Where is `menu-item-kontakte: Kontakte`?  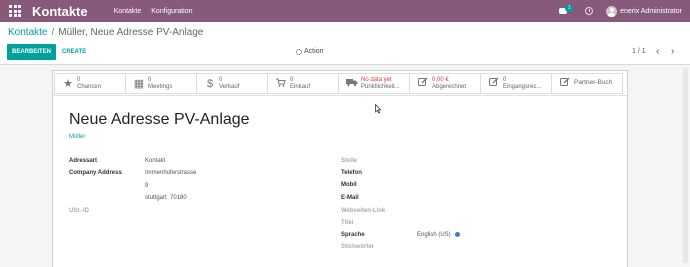
menu-item-kontakte: Kontakte is located at coordinates (128, 11).